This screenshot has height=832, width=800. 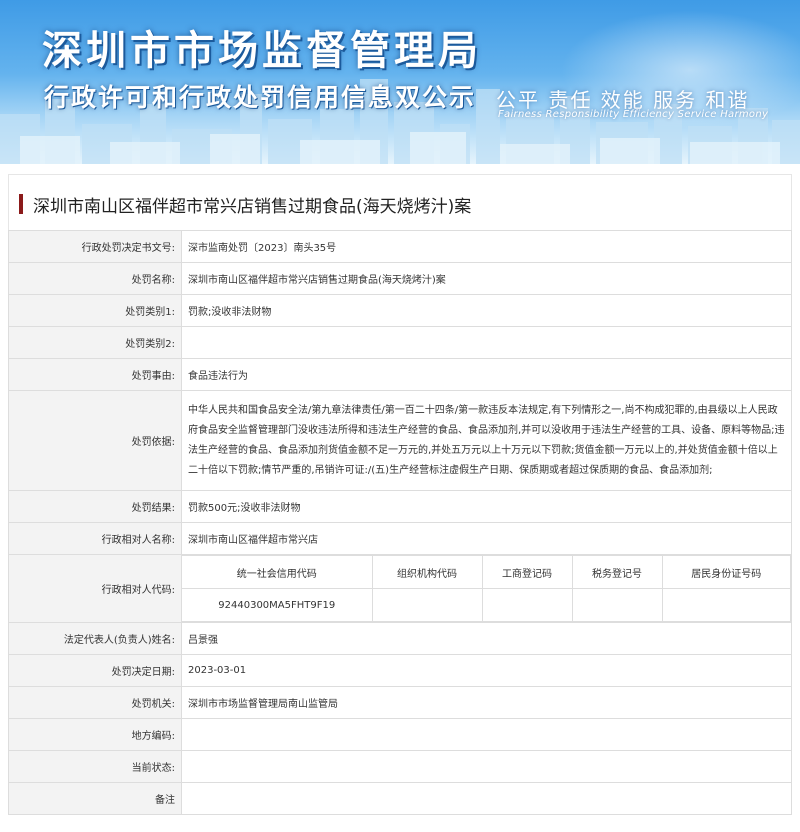 I want to click on row-remark: 备注, so click(x=400, y=798).